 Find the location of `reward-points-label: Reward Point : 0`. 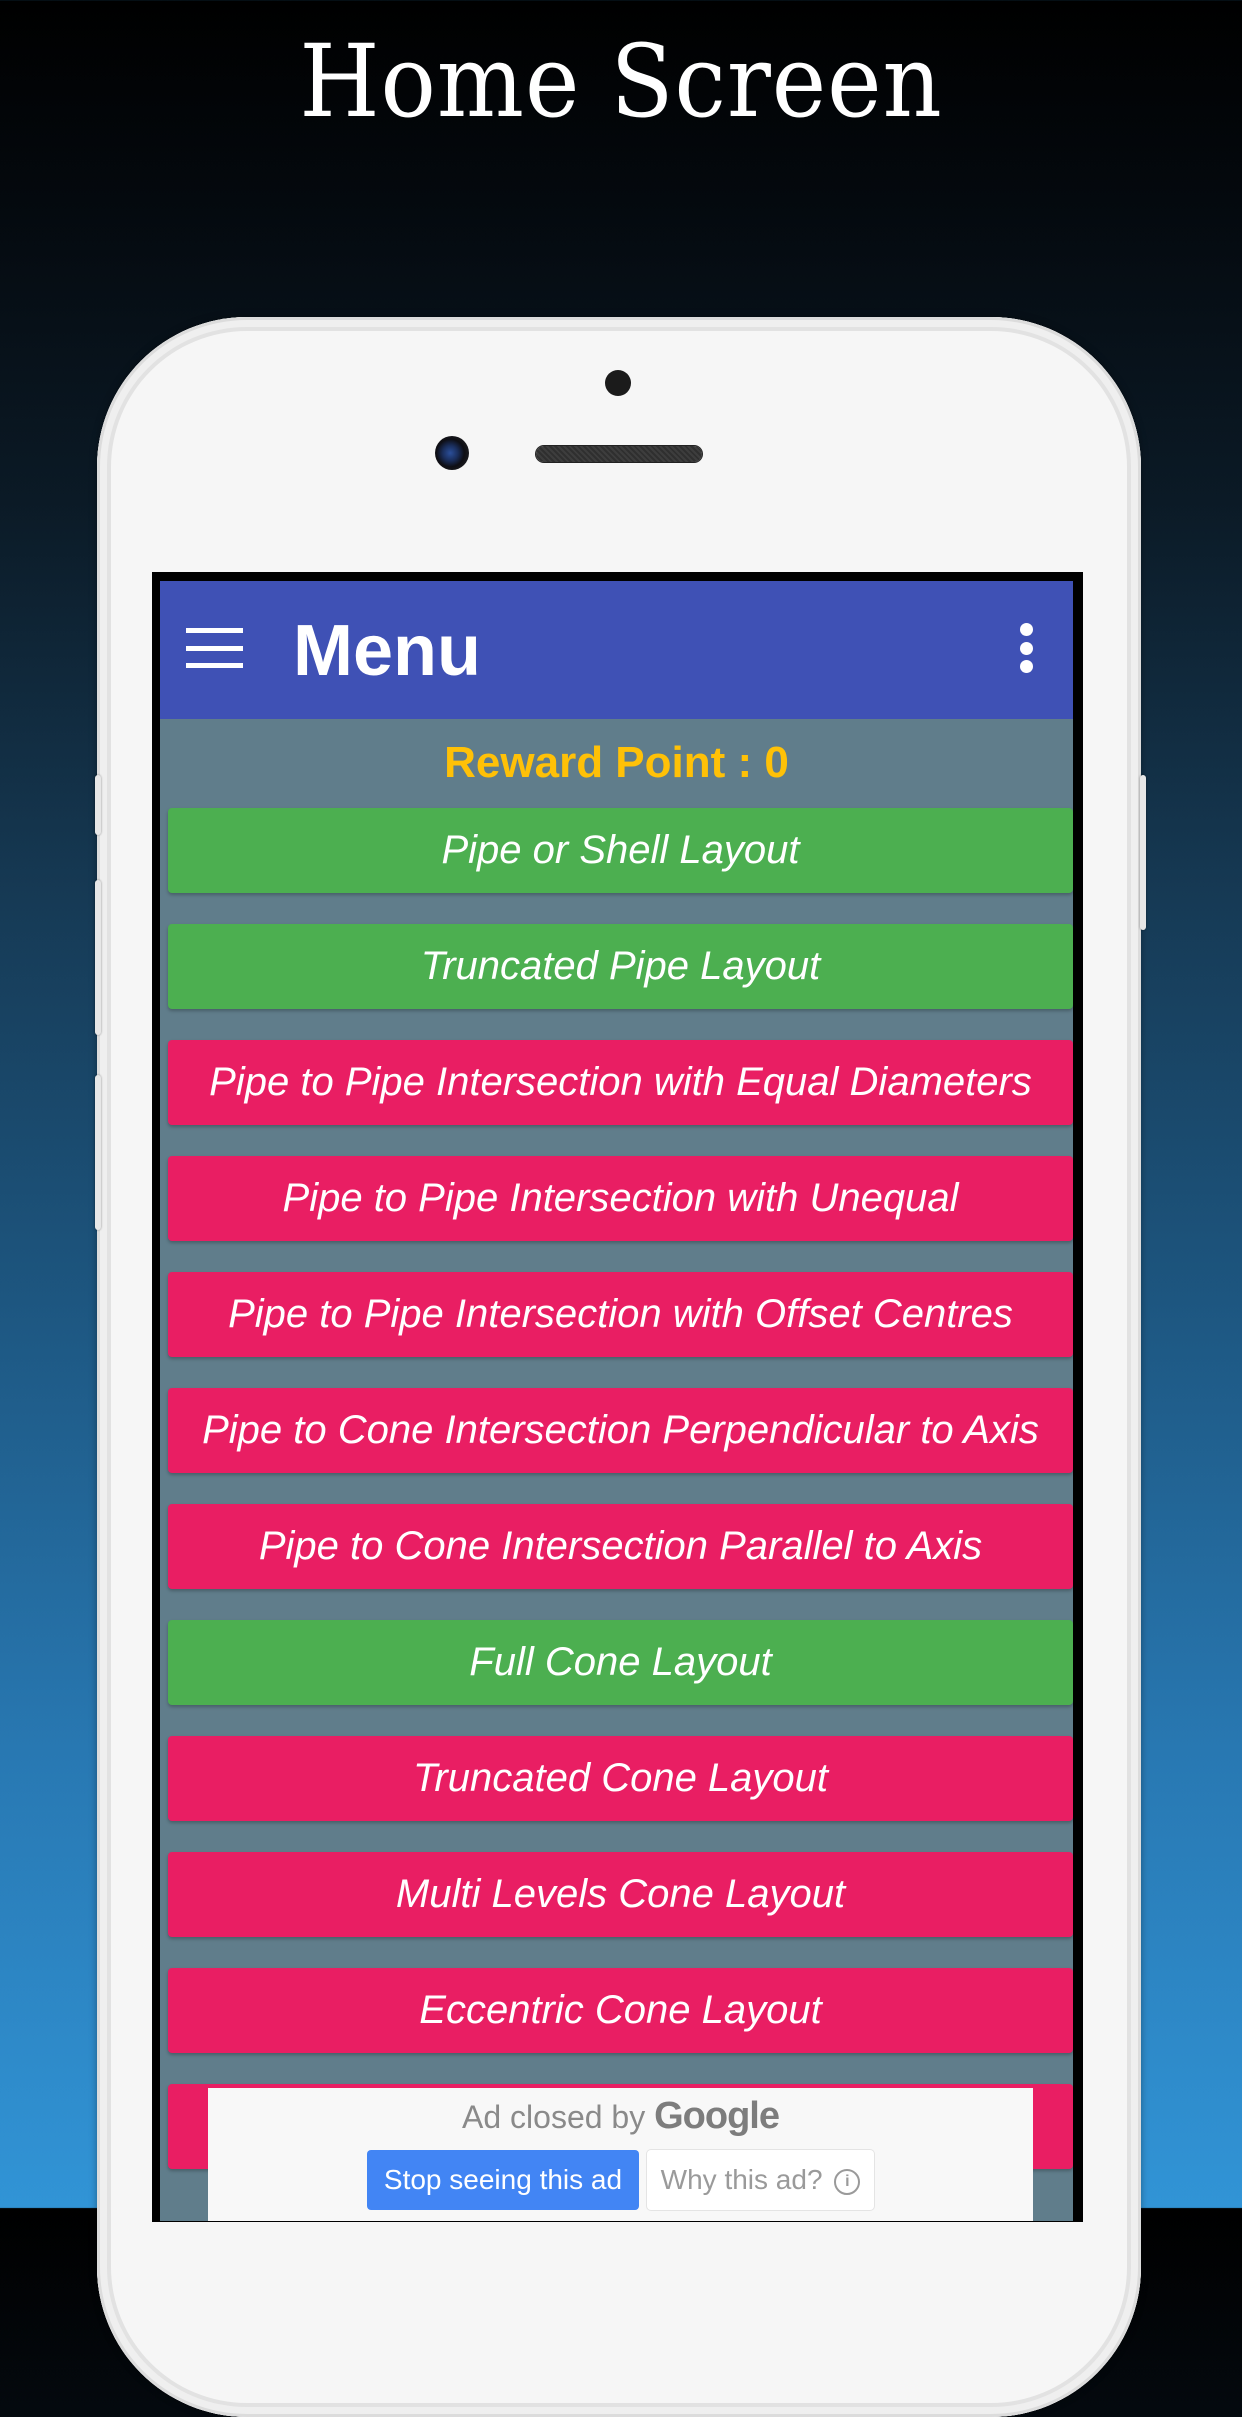

reward-points-label: Reward Point : 0 is located at coordinates (616, 762).